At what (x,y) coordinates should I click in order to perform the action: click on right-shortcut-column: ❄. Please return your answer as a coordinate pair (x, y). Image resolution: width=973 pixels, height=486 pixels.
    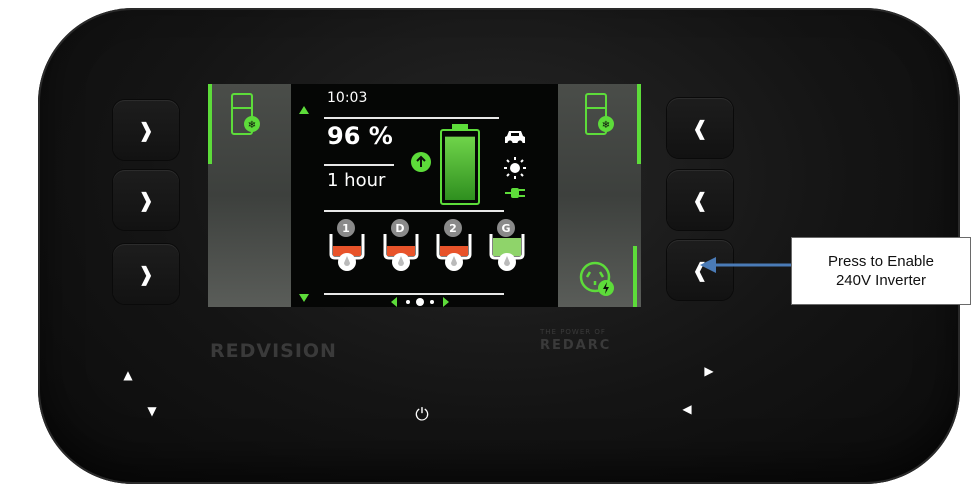
    Looking at the image, I should click on (599, 195).